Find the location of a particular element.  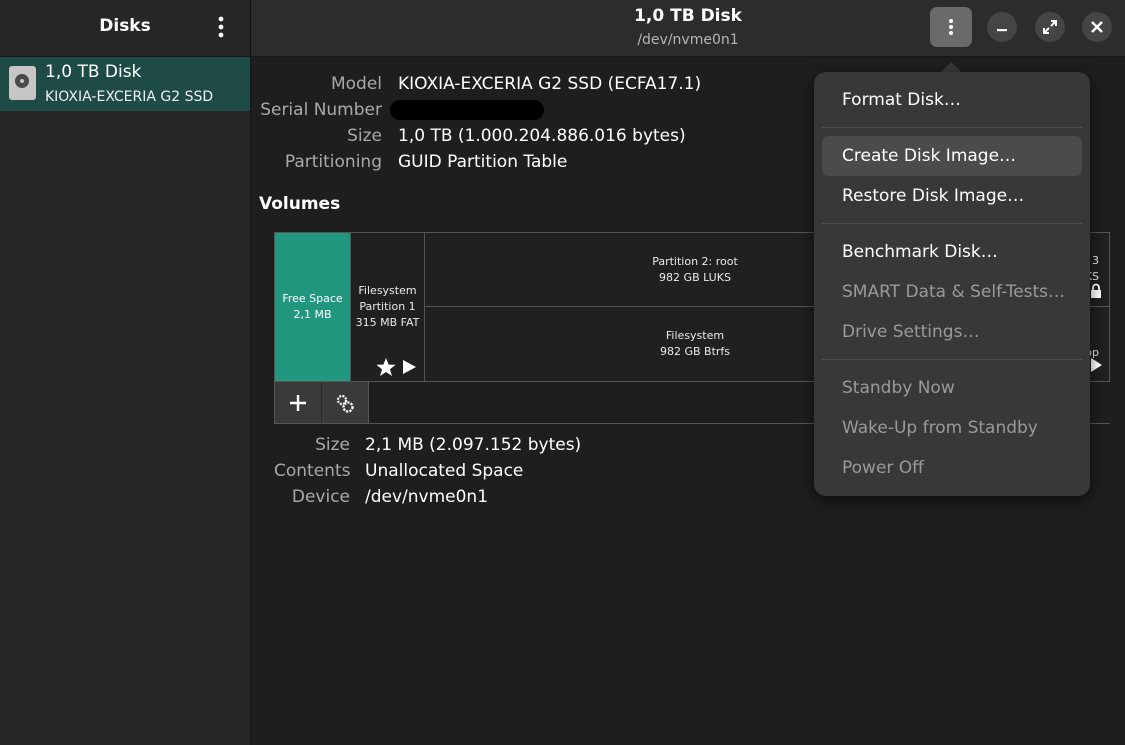

model-value: KIOXIA-EXCERIA G2 SSD (ECFA17.1) is located at coordinates (550, 84).